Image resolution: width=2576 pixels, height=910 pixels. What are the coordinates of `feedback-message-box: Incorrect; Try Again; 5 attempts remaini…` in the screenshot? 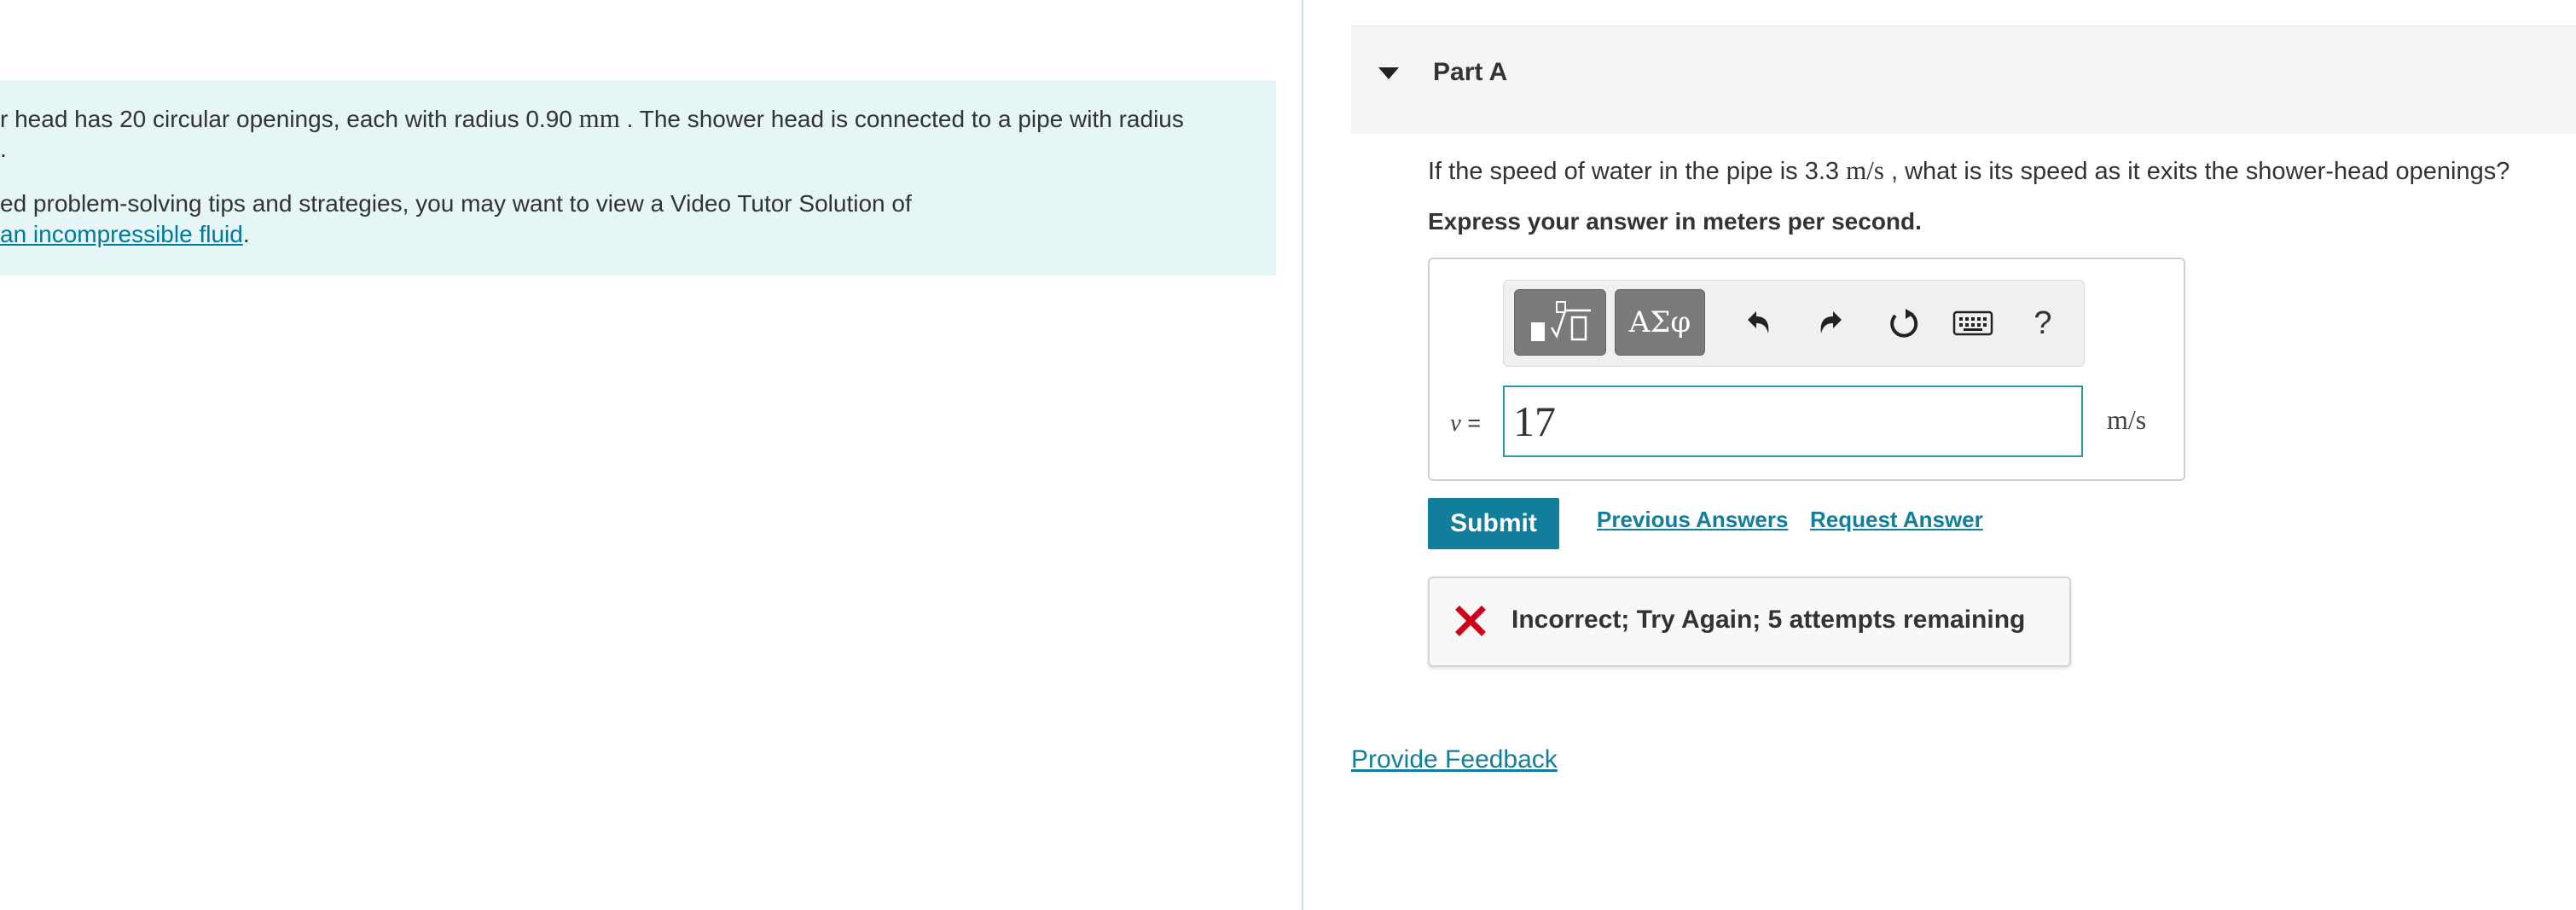 It's located at (1749, 622).